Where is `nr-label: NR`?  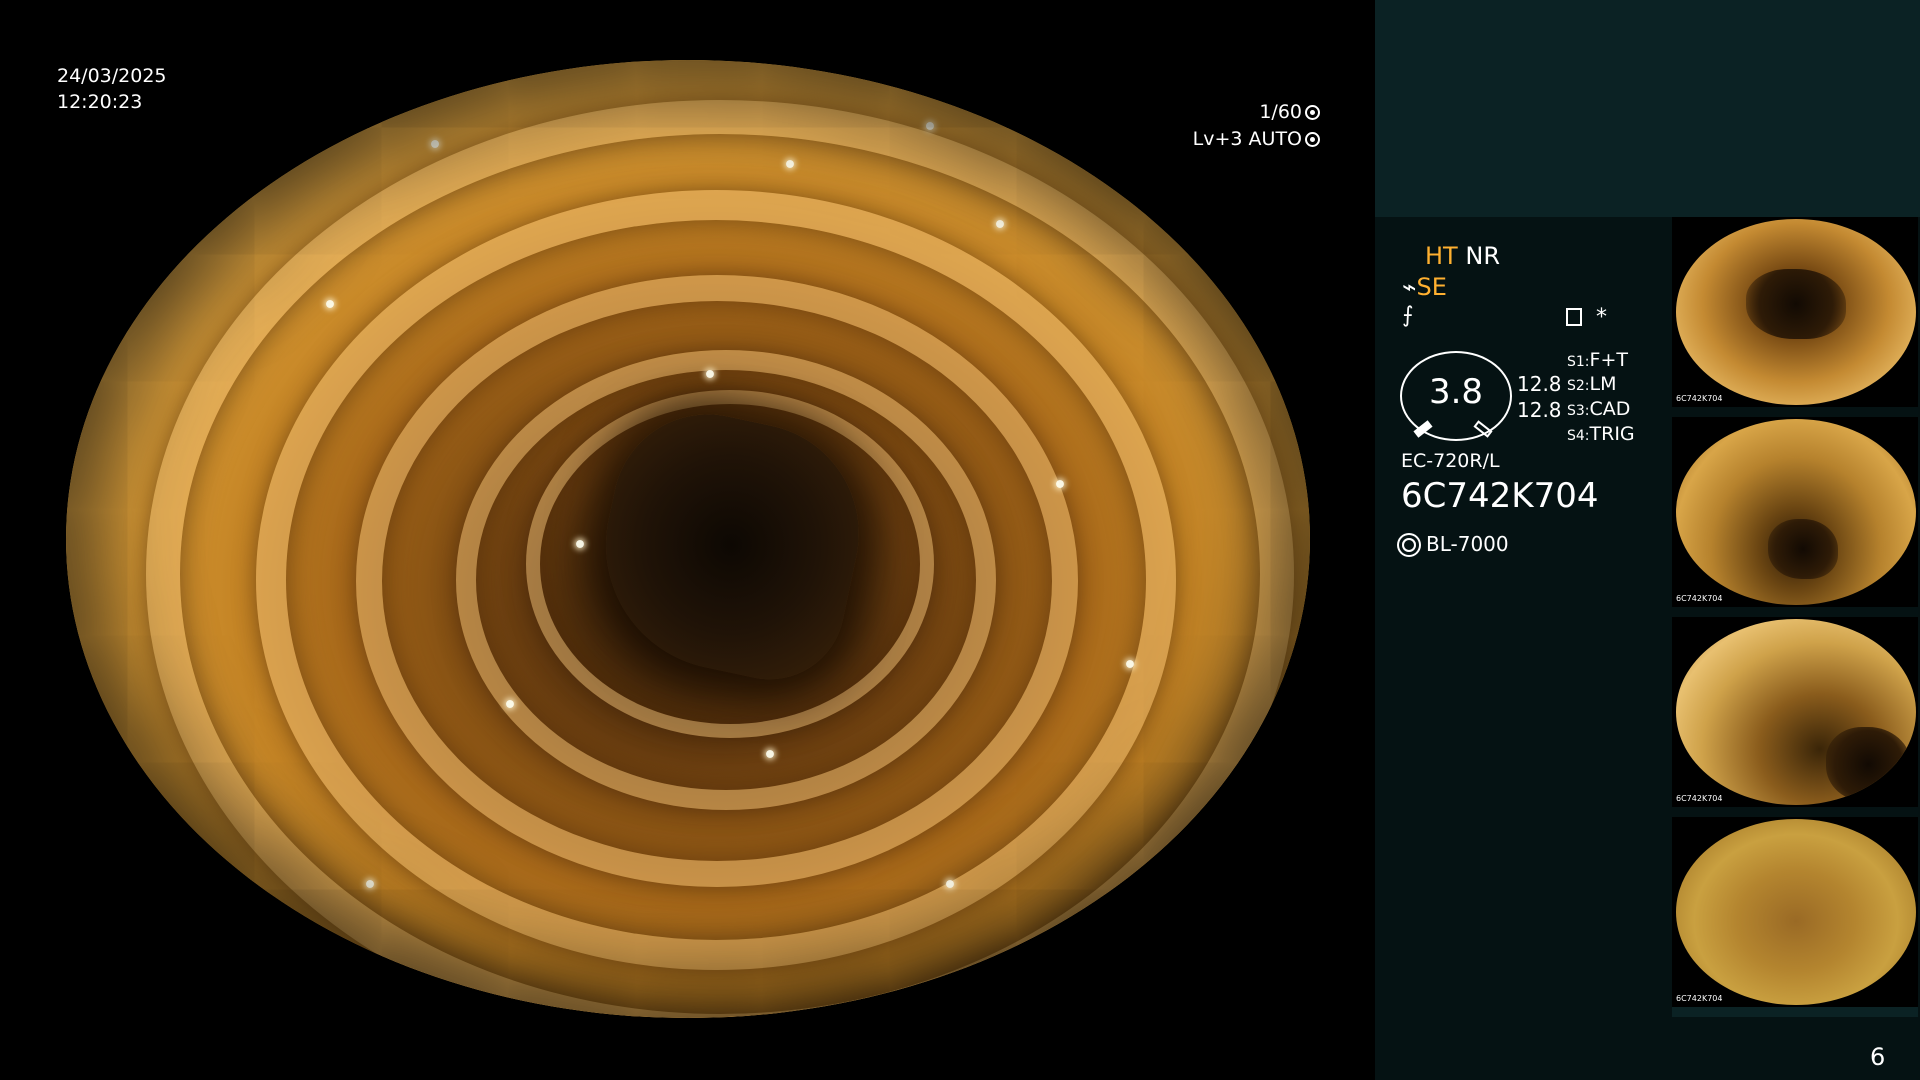
nr-label: NR is located at coordinates (1482, 256).